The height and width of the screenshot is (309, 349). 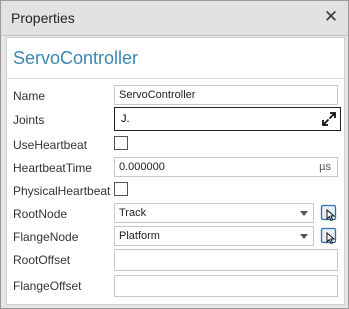 I want to click on physical-heartbeat-checkbox, so click(x=121, y=189).